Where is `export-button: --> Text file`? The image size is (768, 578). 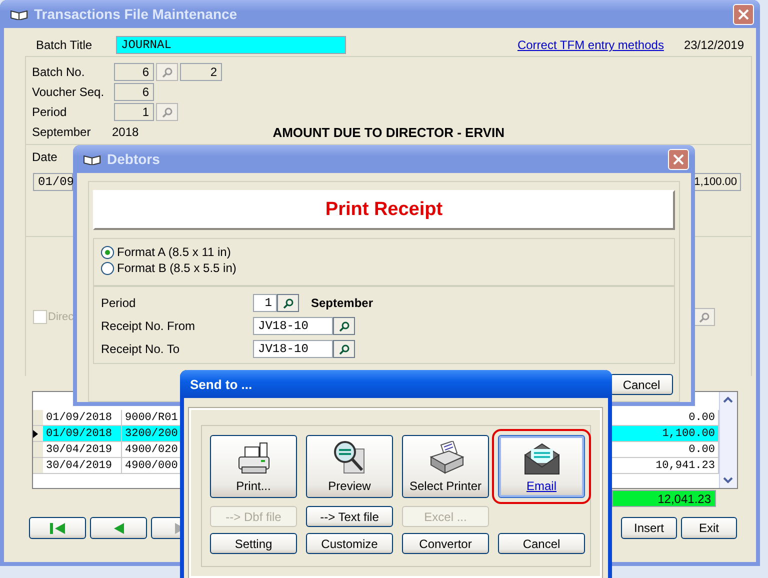
export-button: --> Text file is located at coordinates (349, 516).